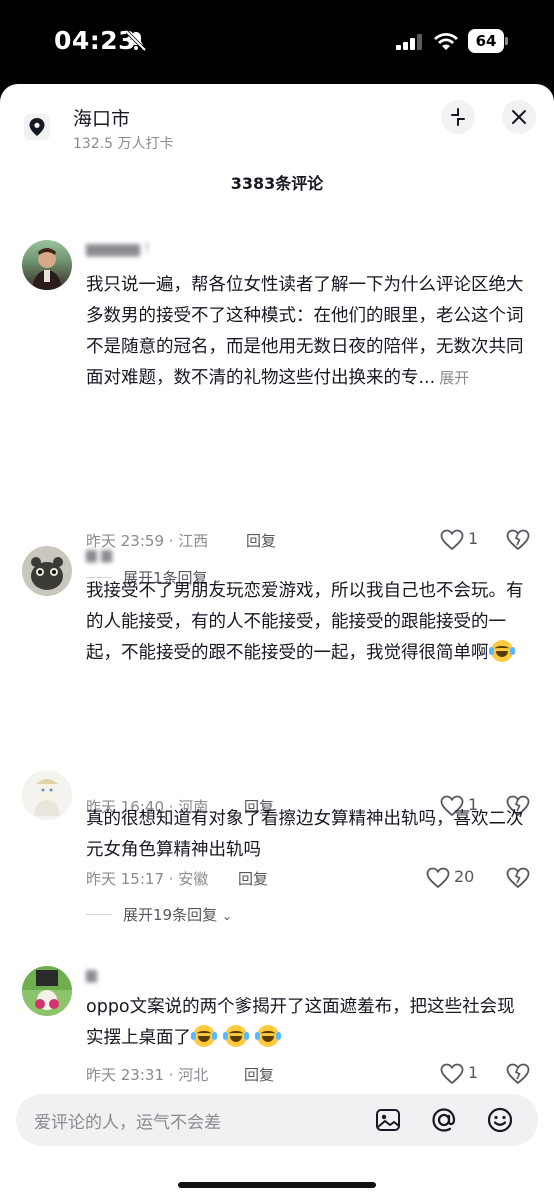 The height and width of the screenshot is (1200, 554). Describe the element at coordinates (226, 916) in the screenshot. I see `chevron-down-icon: ⌄` at that location.